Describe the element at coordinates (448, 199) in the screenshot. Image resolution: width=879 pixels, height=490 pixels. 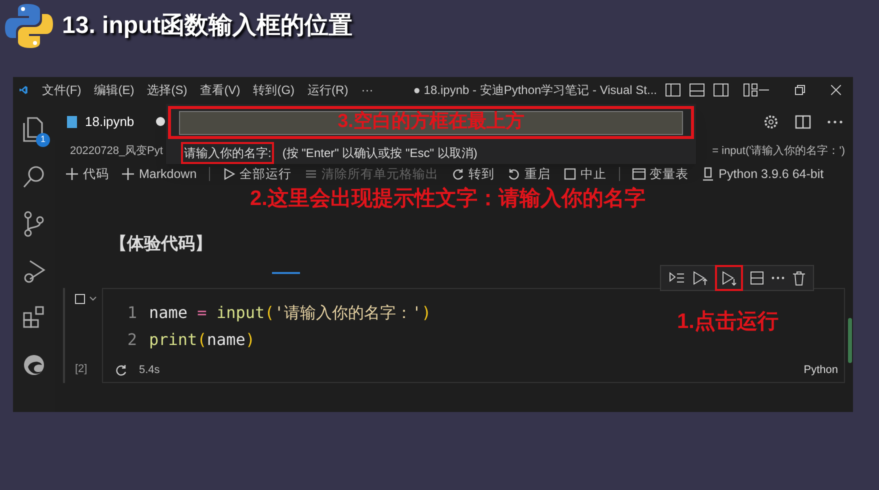
I see `annotation-text: 2.这里会出现提示性文字：请输入你的名字` at that location.